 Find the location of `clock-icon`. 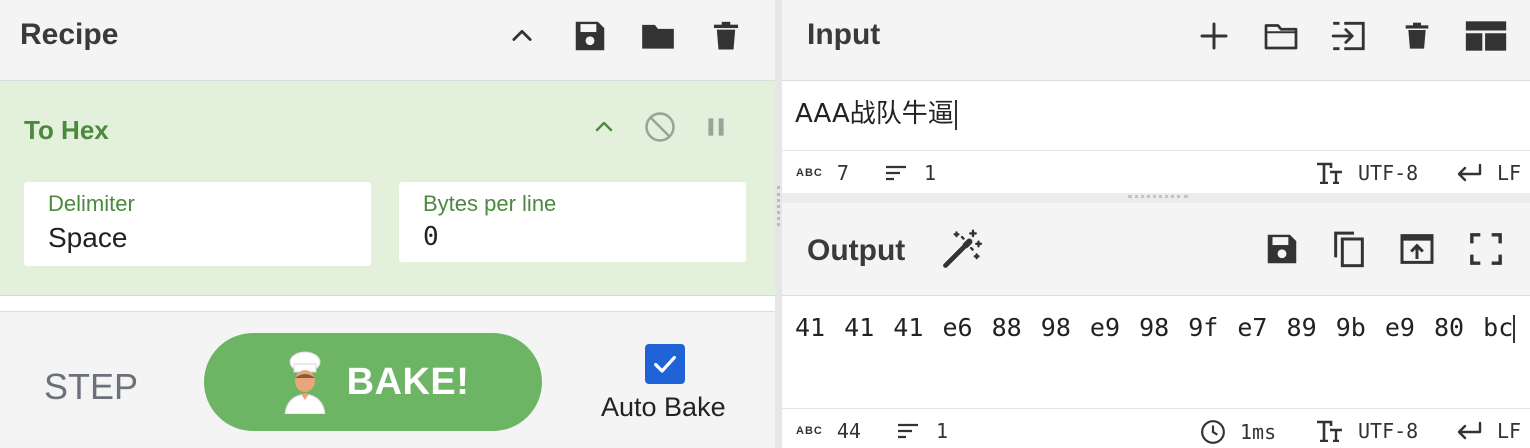

clock-icon is located at coordinates (1213, 432).